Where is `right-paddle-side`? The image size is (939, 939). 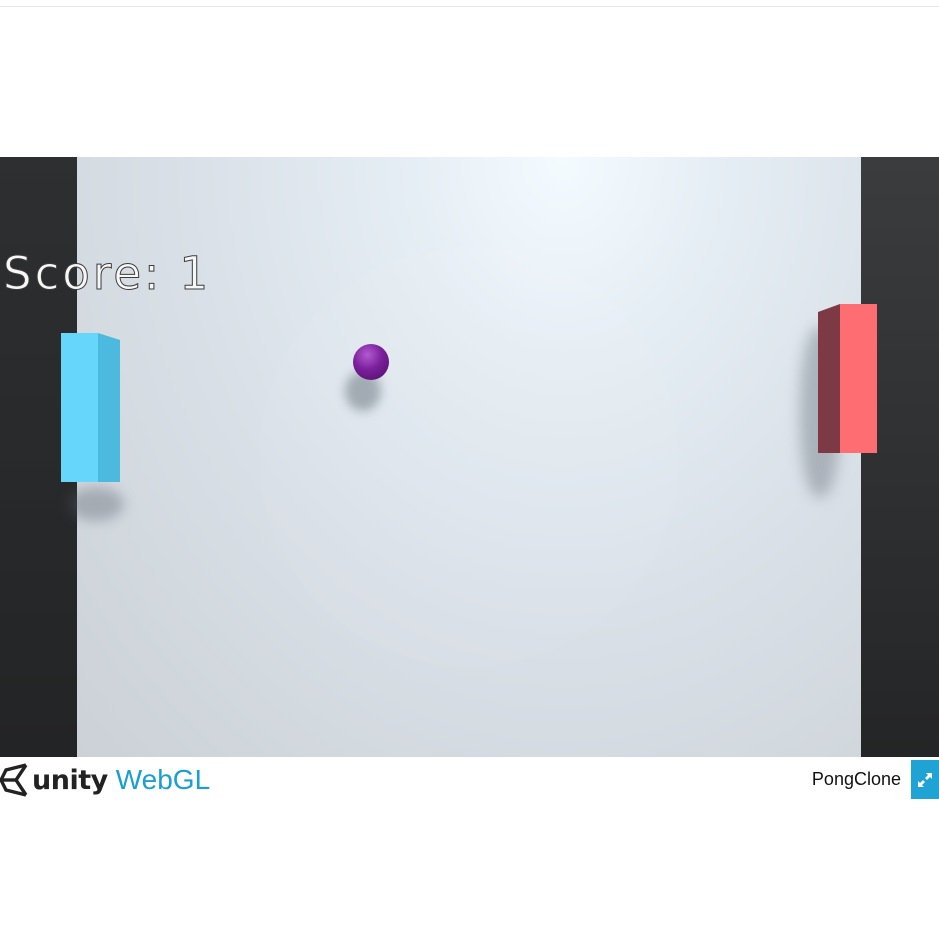 right-paddle-side is located at coordinates (829, 378).